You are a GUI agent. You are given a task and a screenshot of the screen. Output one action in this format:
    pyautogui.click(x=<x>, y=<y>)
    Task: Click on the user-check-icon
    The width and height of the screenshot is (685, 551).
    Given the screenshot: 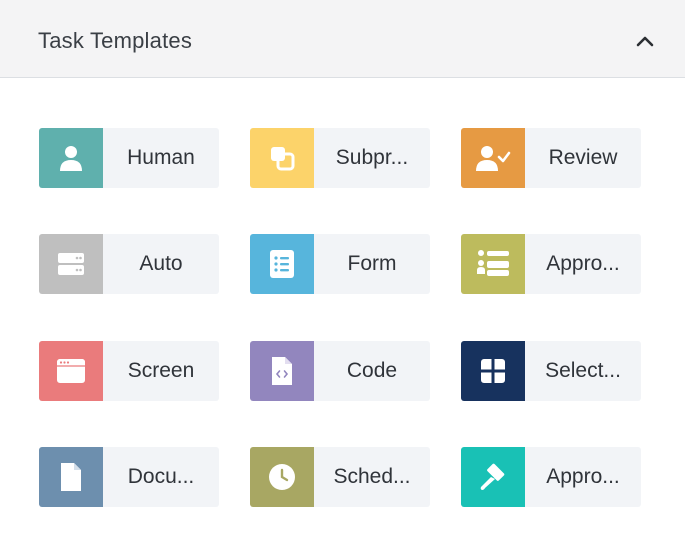 What is the action you would take?
    pyautogui.click(x=493, y=158)
    